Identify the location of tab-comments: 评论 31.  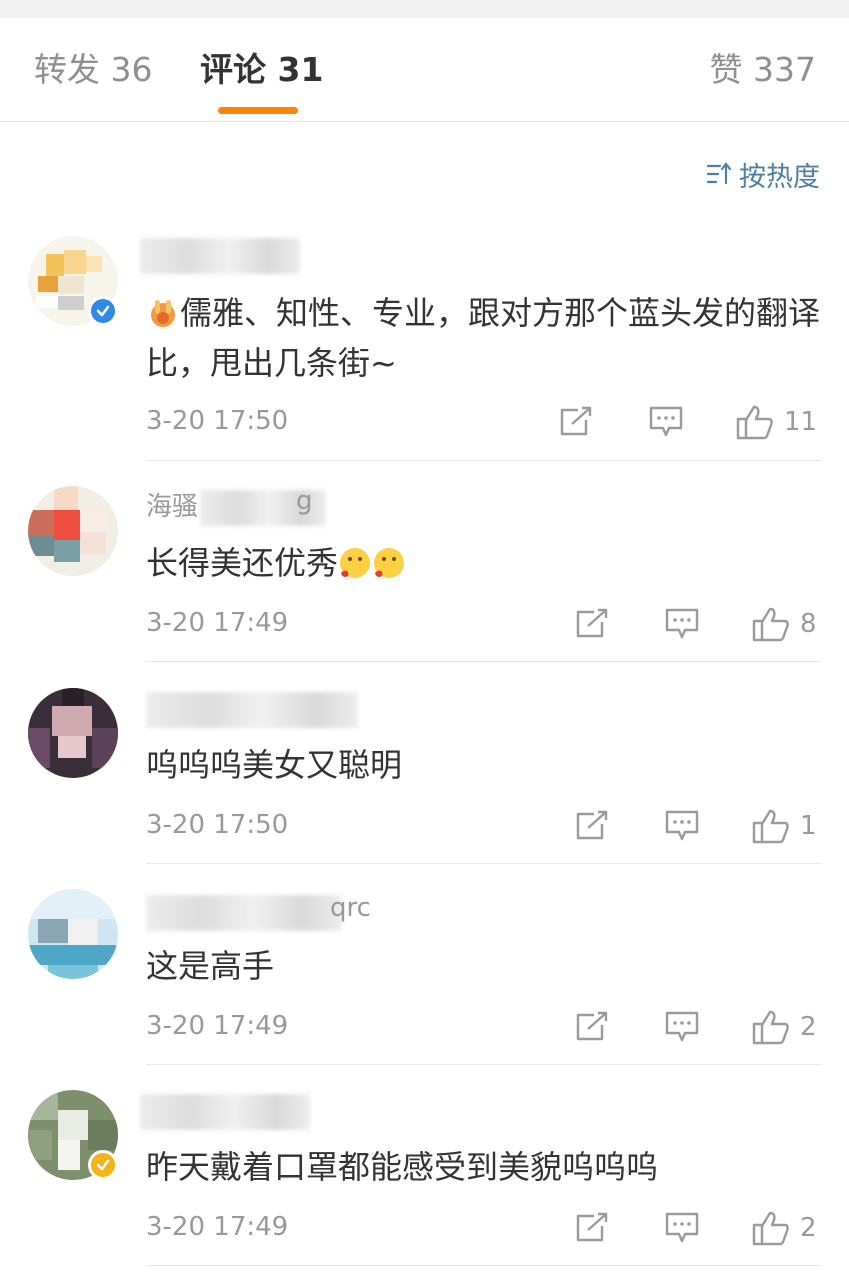
(261, 70).